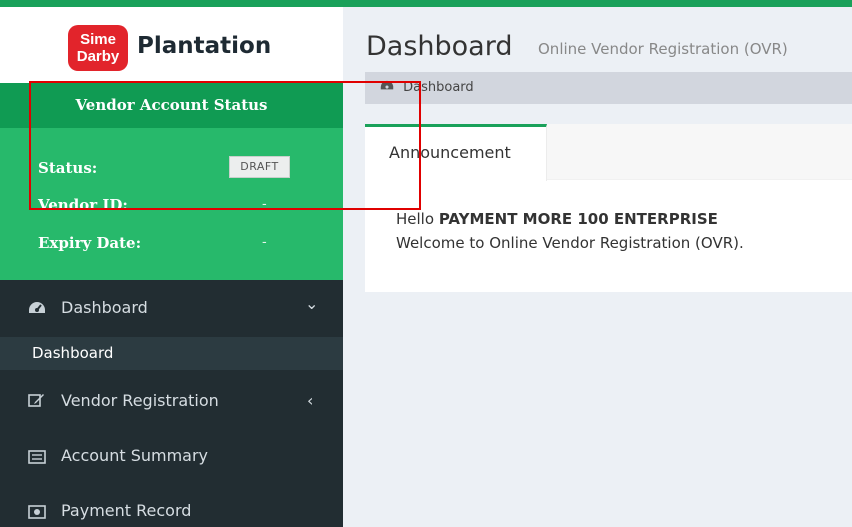 The width and height of the screenshot is (852, 527). I want to click on sidebar-subitem-dashboard: Dashboard, so click(171, 353).